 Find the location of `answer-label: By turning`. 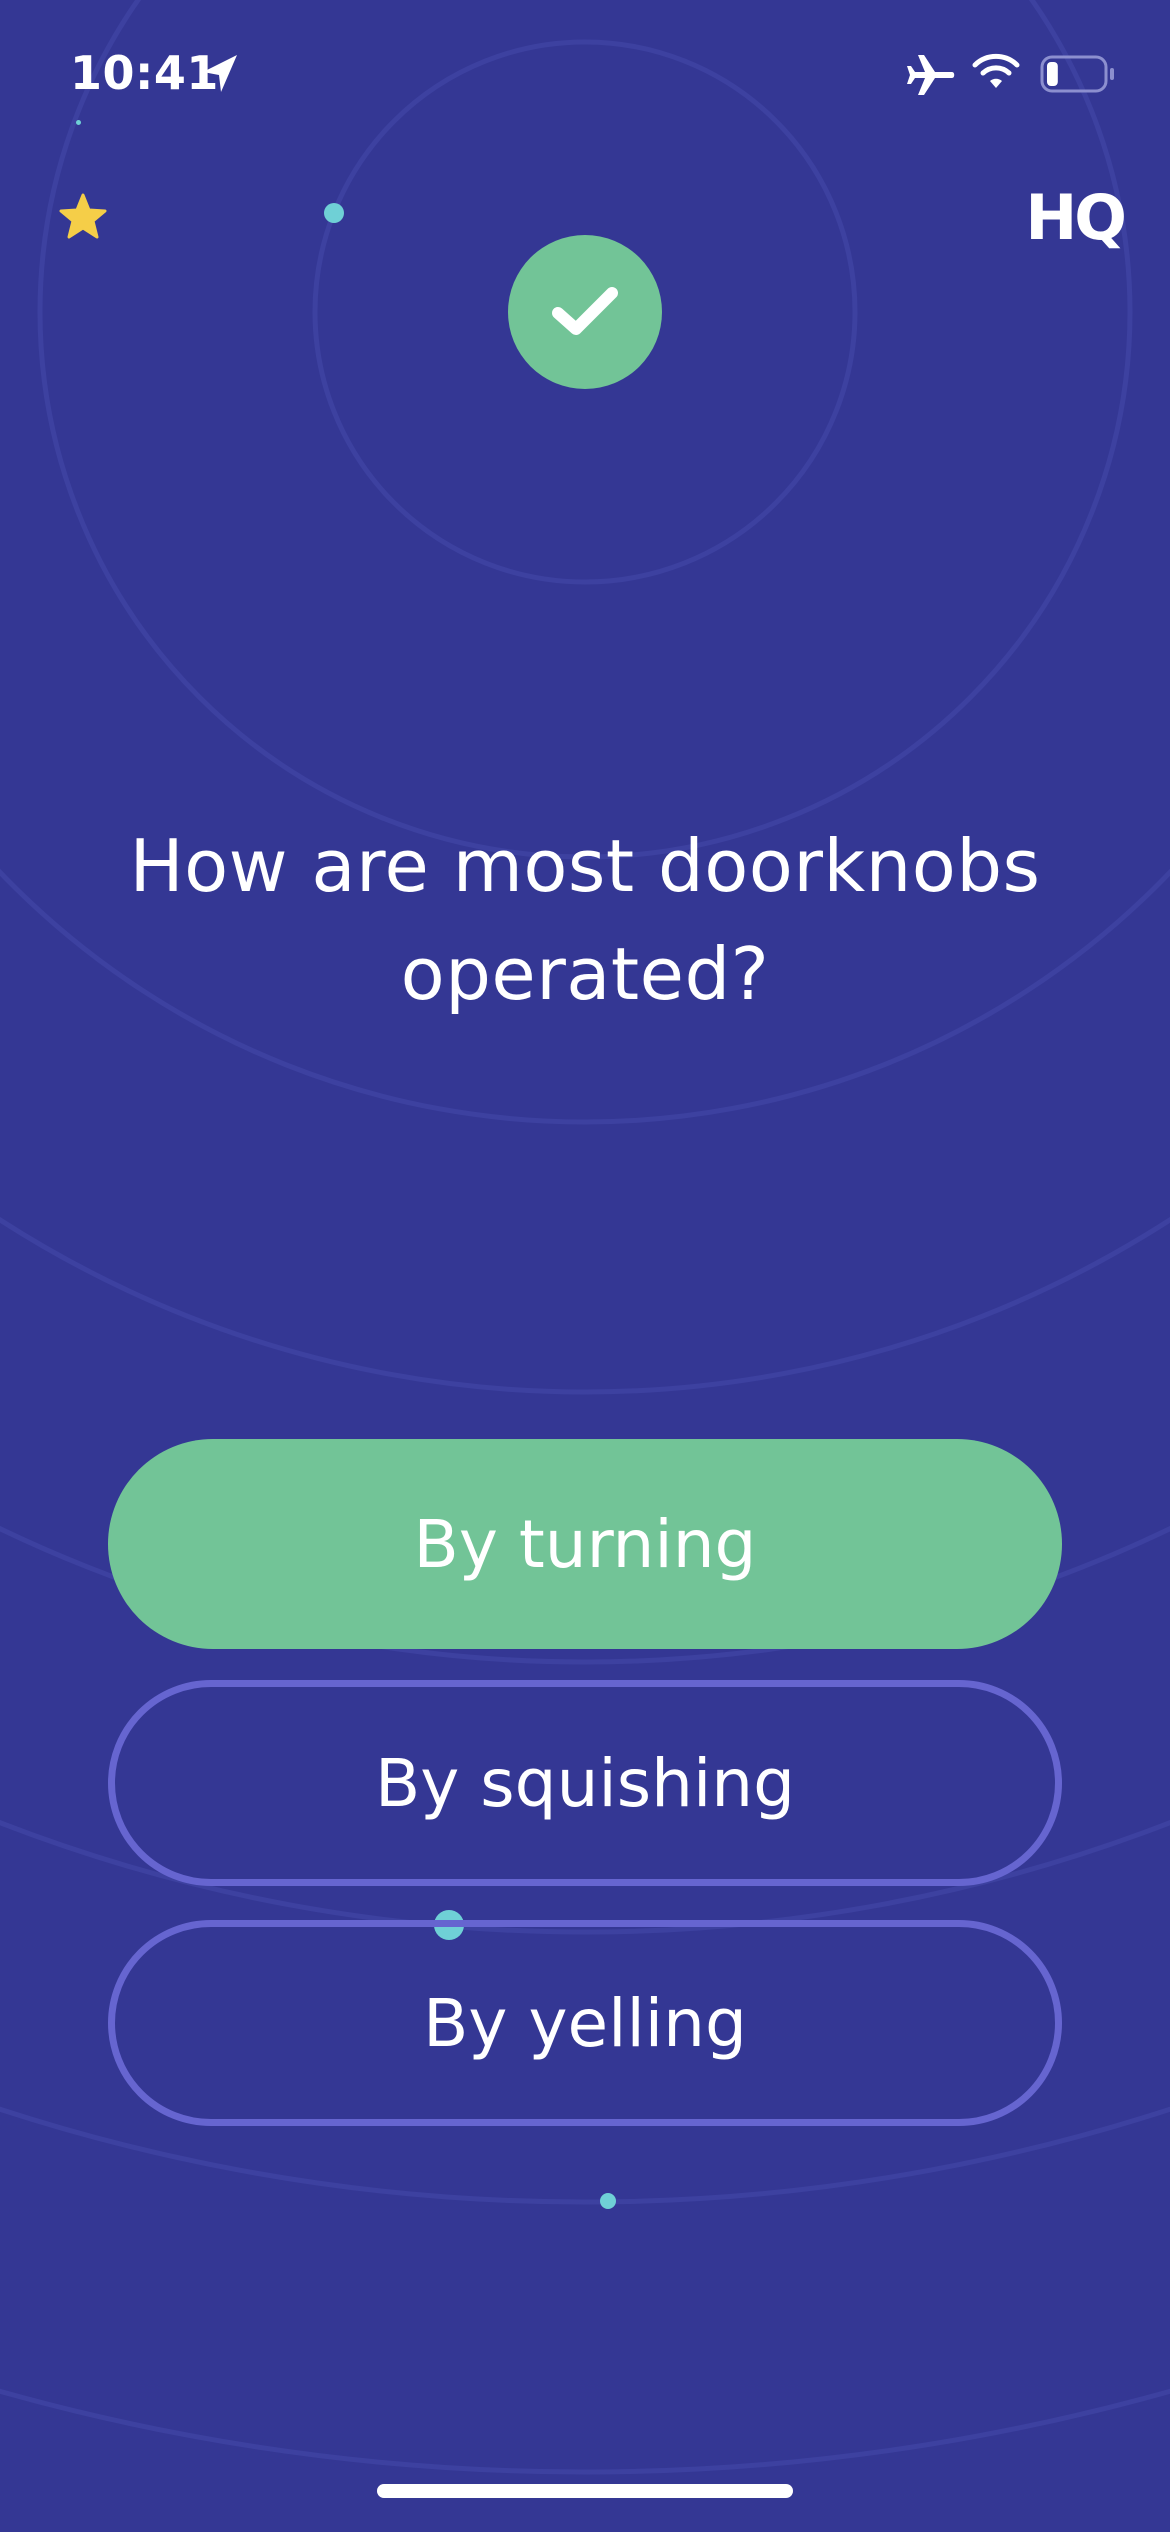

answer-label: By turning is located at coordinates (585, 1544).